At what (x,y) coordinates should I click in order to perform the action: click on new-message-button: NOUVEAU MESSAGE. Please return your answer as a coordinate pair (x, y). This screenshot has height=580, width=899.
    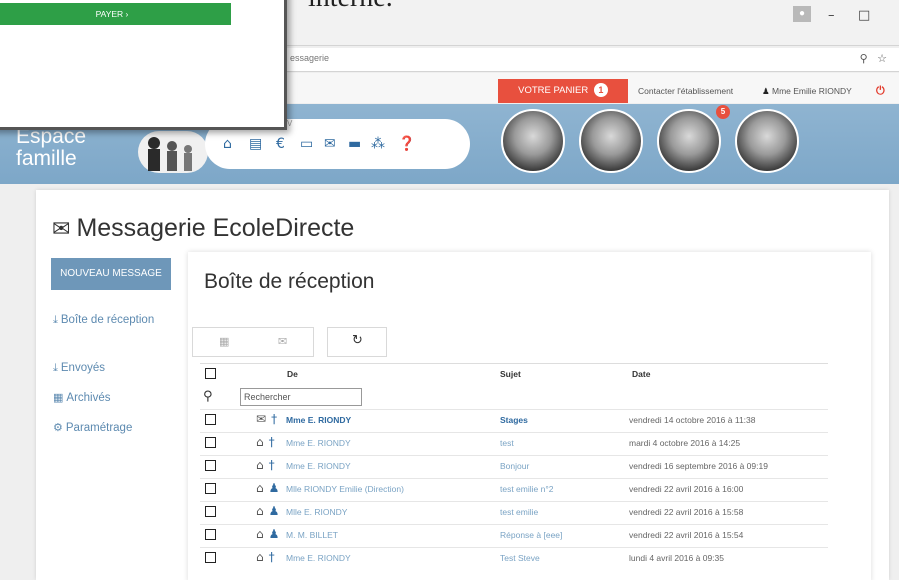
    Looking at the image, I should click on (111, 274).